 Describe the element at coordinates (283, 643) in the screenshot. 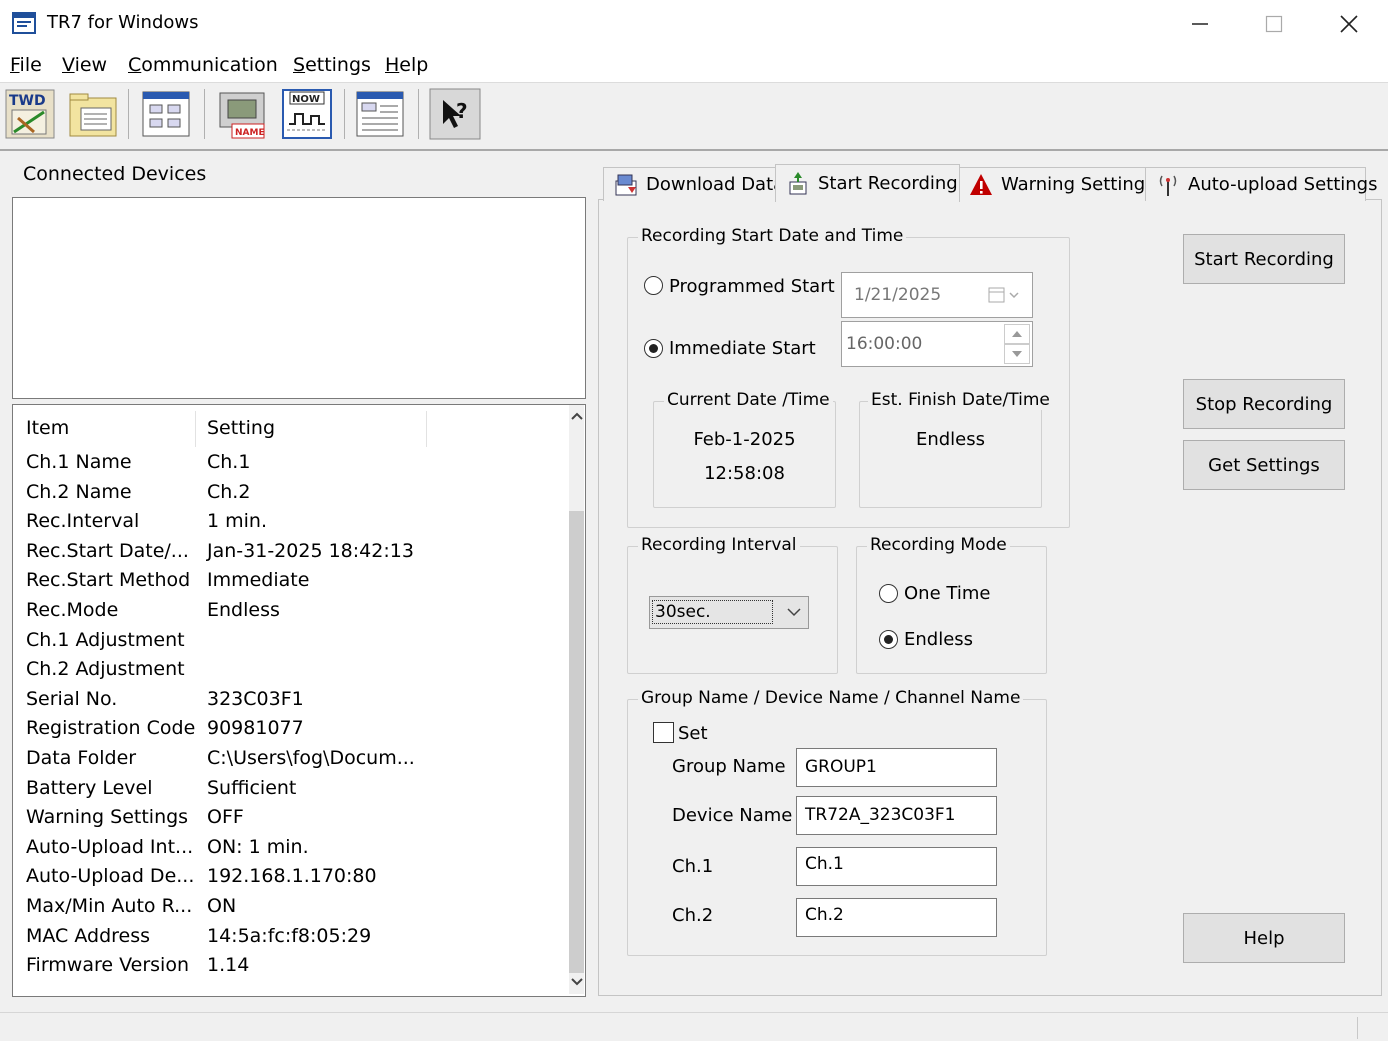

I see `table-row: Ch.1 Adjustment` at that location.